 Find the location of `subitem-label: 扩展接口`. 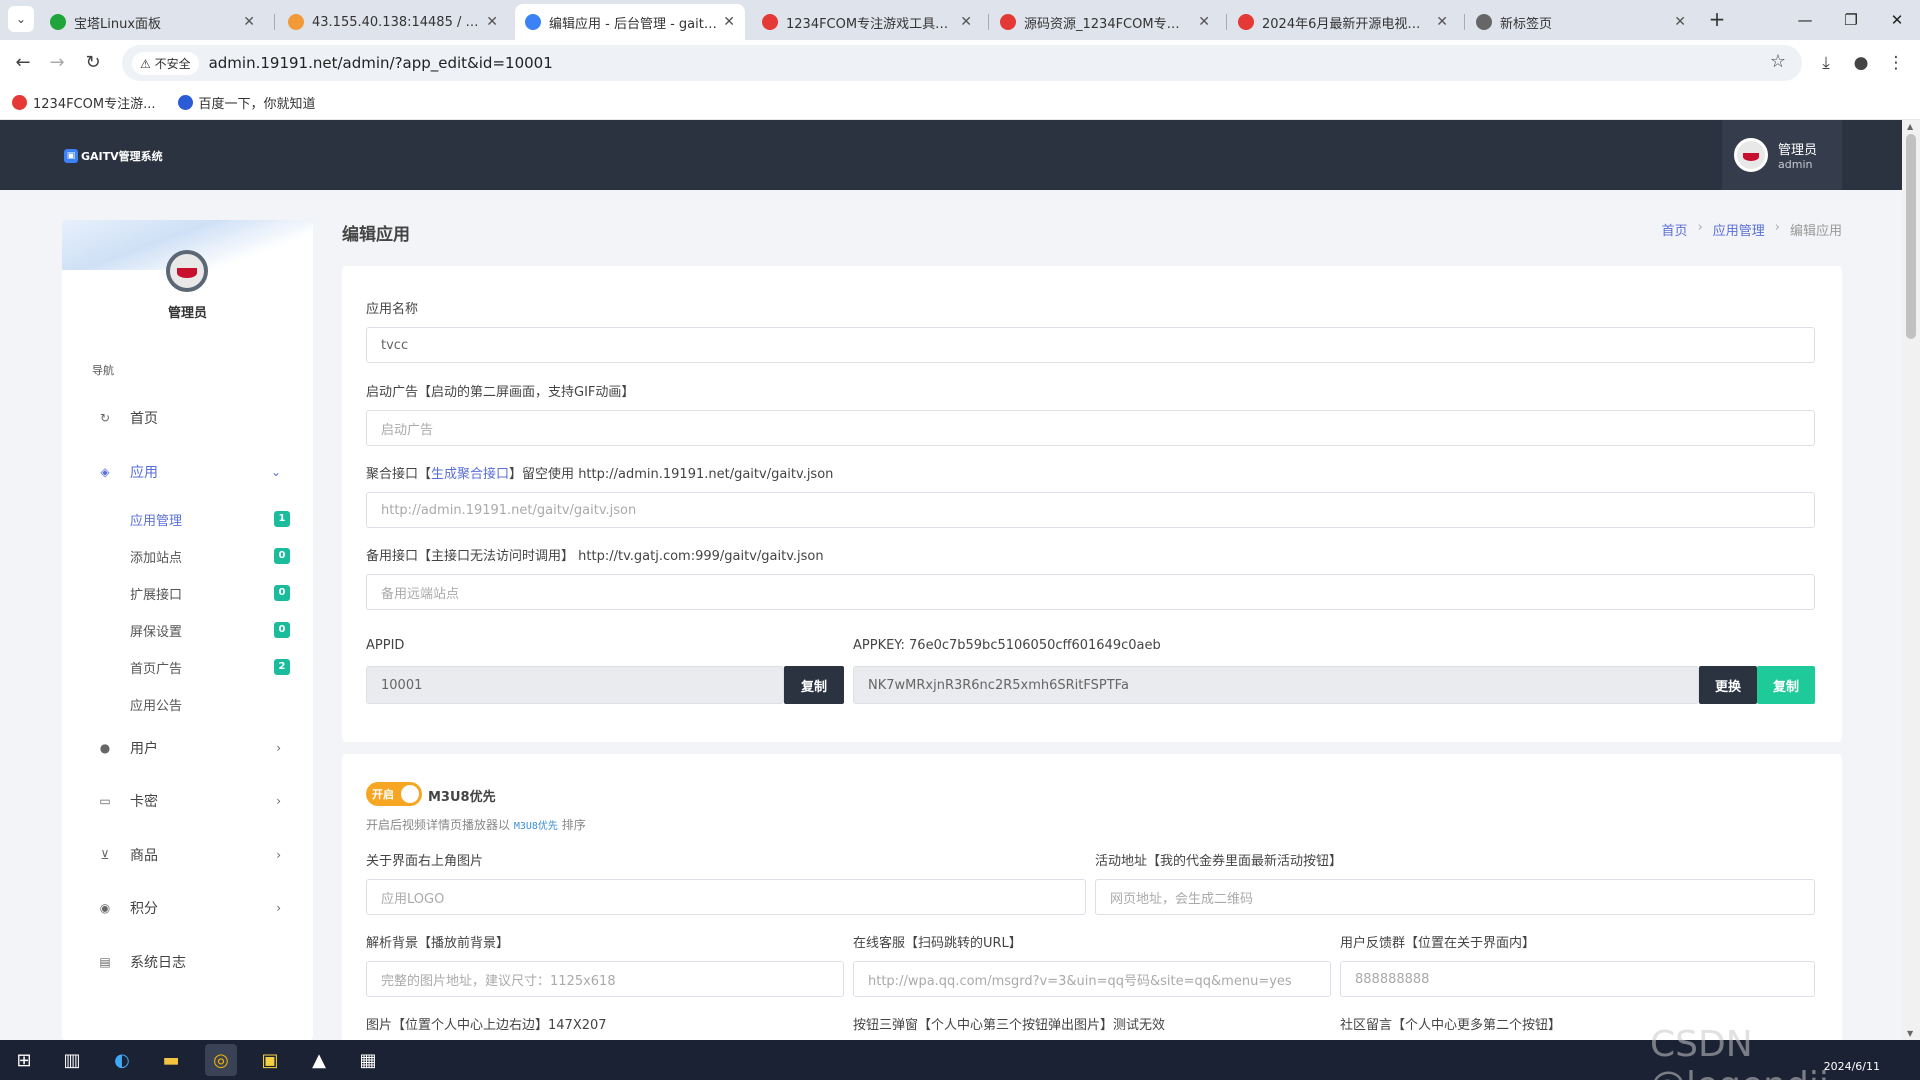

subitem-label: 扩展接口 is located at coordinates (156, 595).